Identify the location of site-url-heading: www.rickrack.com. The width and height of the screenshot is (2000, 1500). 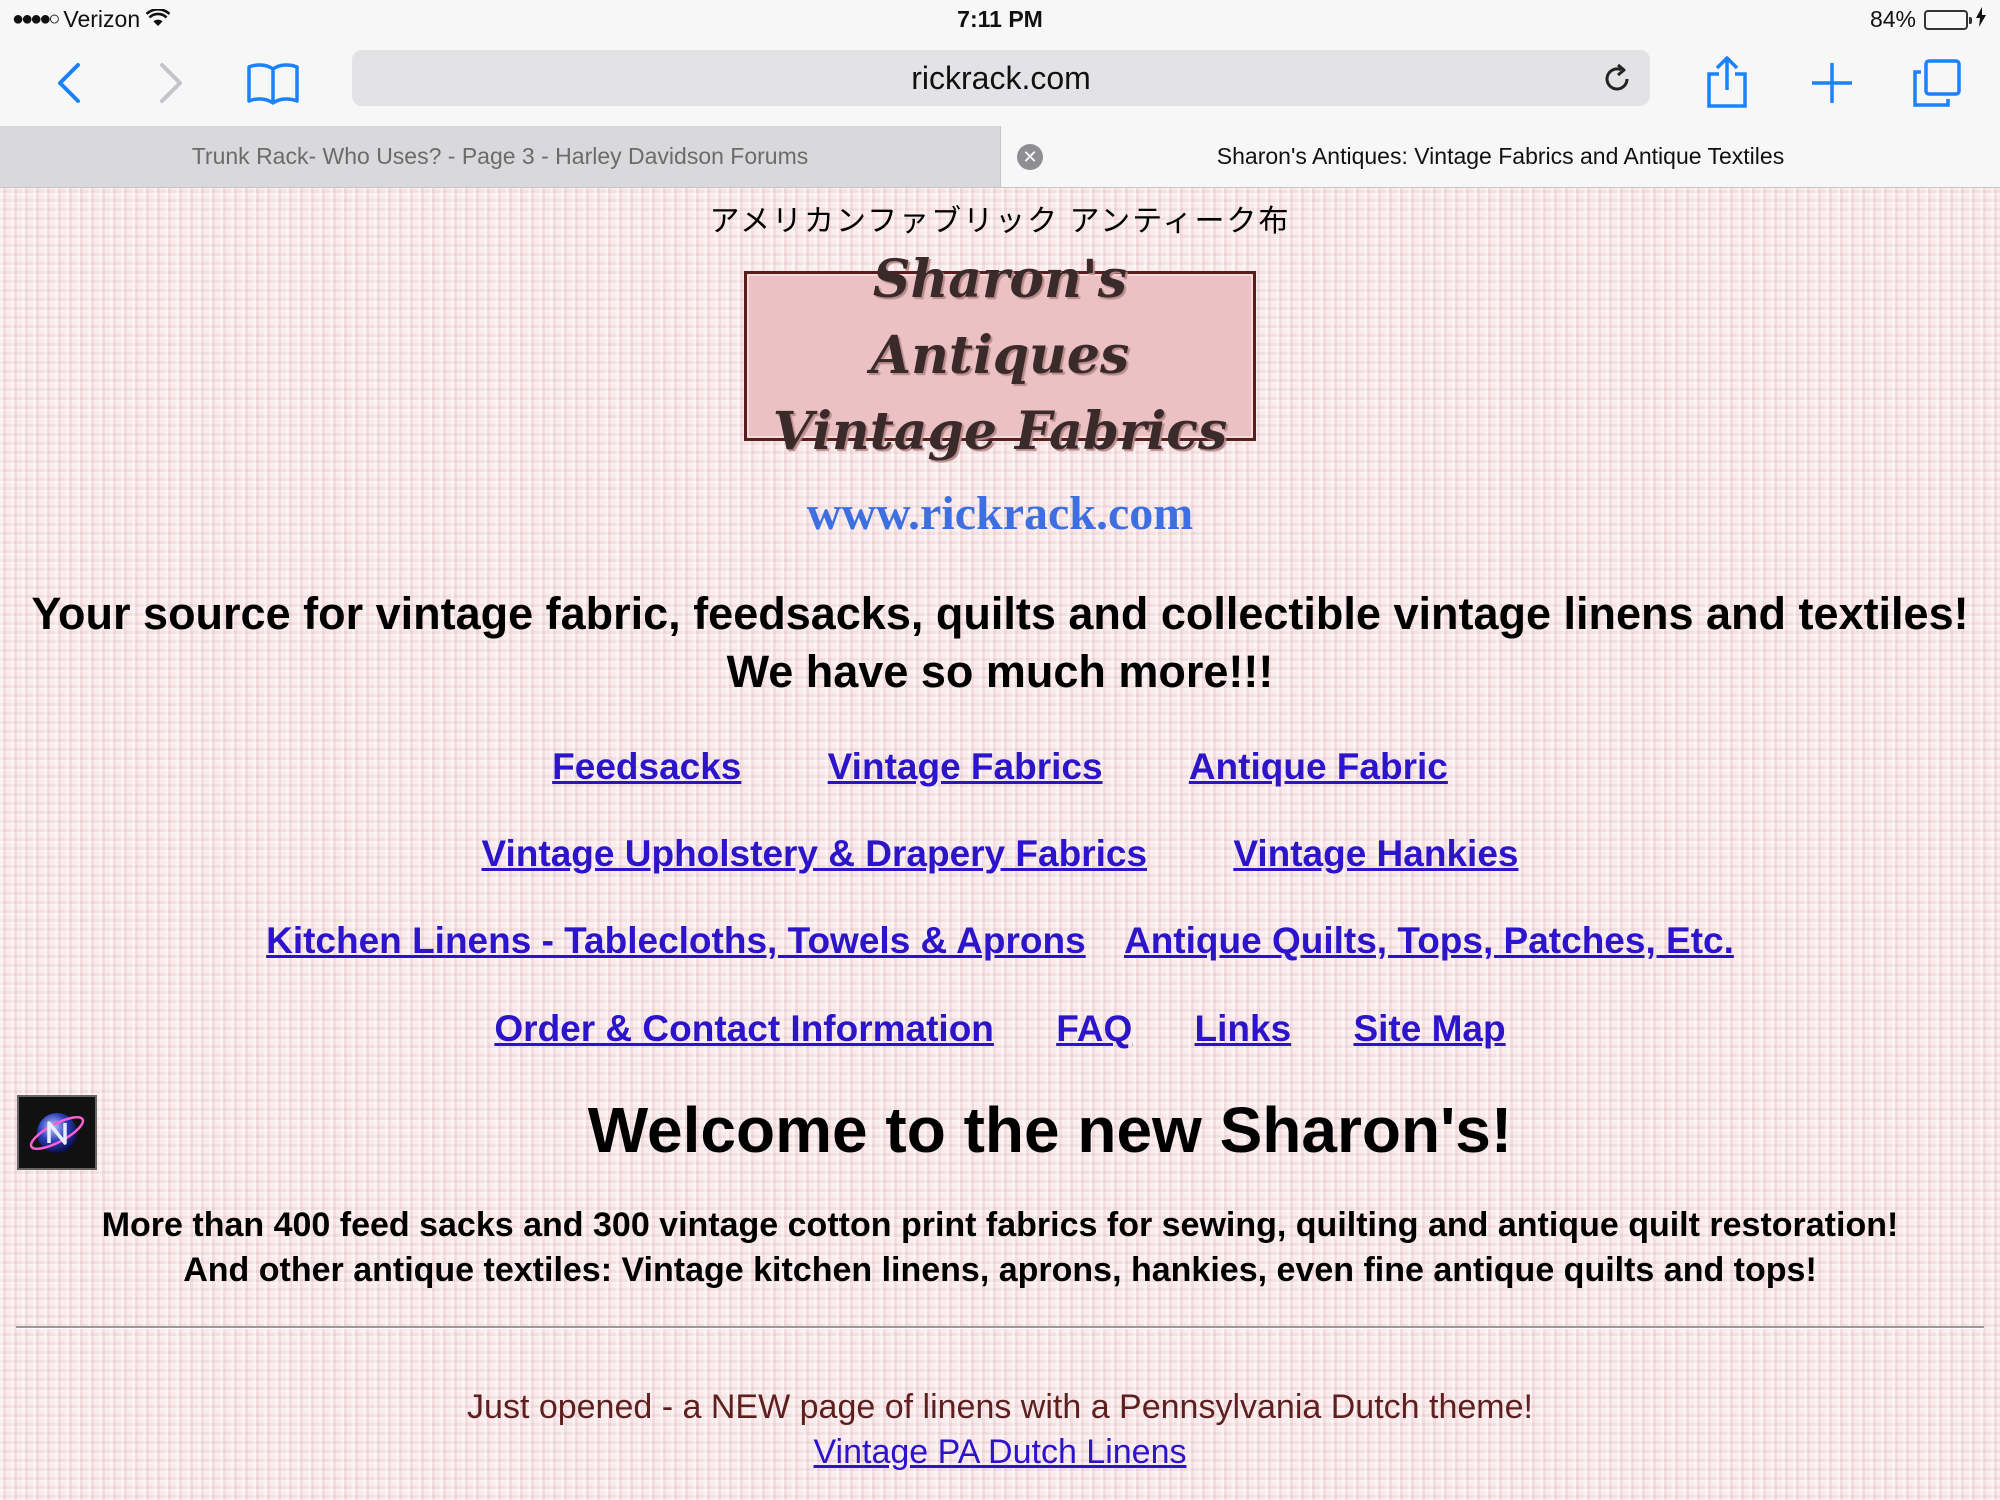
(1000, 513).